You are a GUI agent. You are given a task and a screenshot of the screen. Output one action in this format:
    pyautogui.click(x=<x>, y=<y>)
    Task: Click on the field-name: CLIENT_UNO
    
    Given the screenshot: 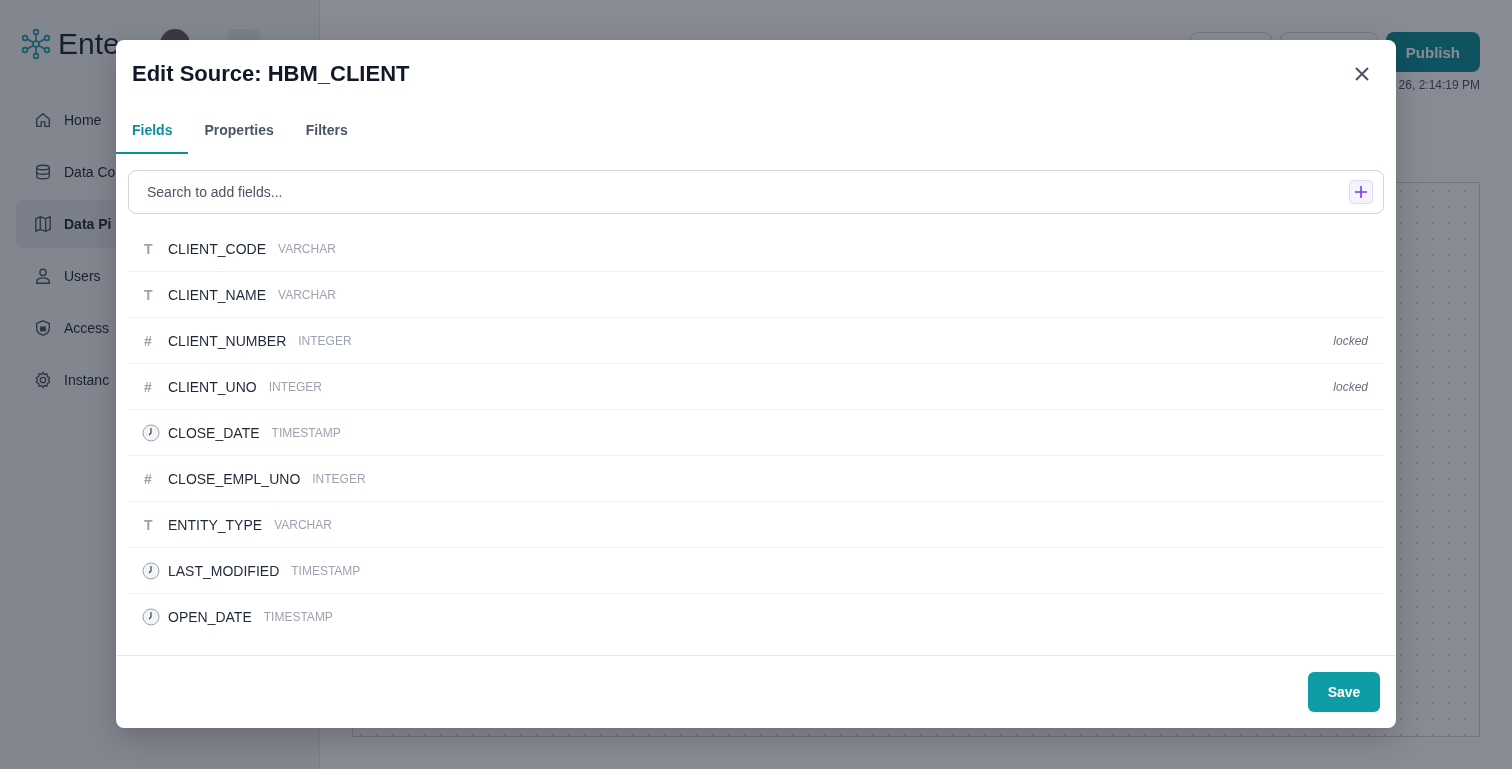 What is the action you would take?
    pyautogui.click(x=212, y=386)
    